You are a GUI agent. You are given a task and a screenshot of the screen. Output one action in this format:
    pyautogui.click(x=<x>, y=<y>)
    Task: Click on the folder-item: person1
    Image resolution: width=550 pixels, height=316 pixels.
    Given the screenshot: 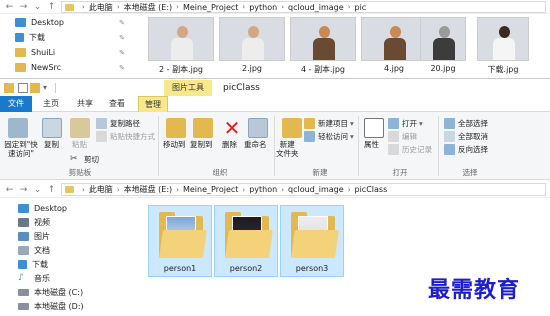 What is the action you would take?
    pyautogui.click(x=180, y=241)
    